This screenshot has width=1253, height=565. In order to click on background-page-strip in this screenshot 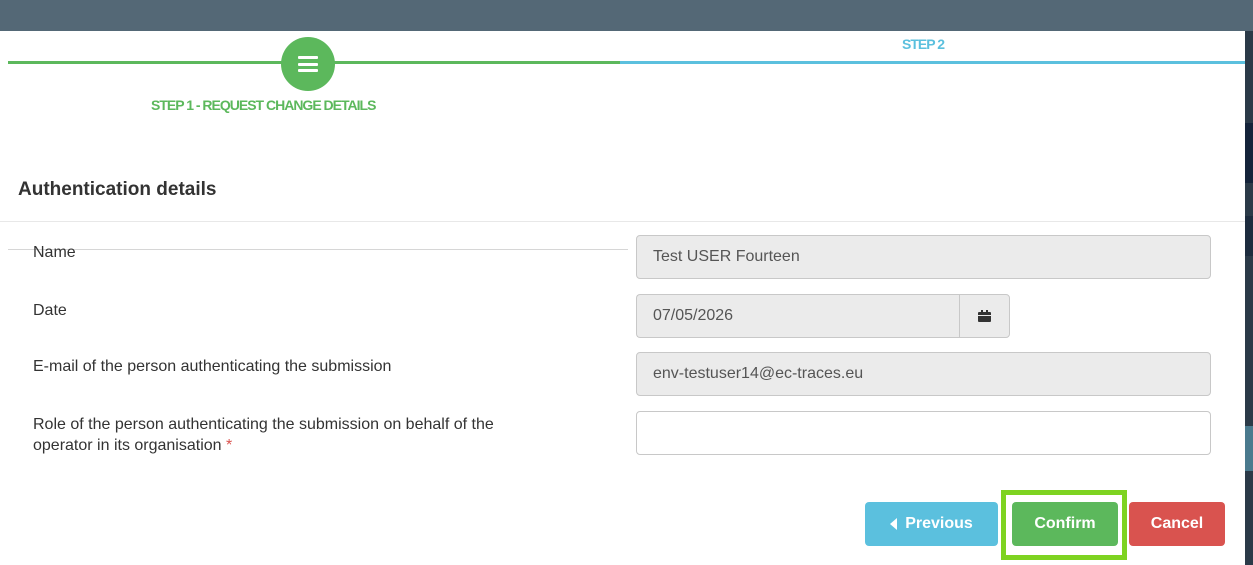, I will do `click(1249, 298)`.